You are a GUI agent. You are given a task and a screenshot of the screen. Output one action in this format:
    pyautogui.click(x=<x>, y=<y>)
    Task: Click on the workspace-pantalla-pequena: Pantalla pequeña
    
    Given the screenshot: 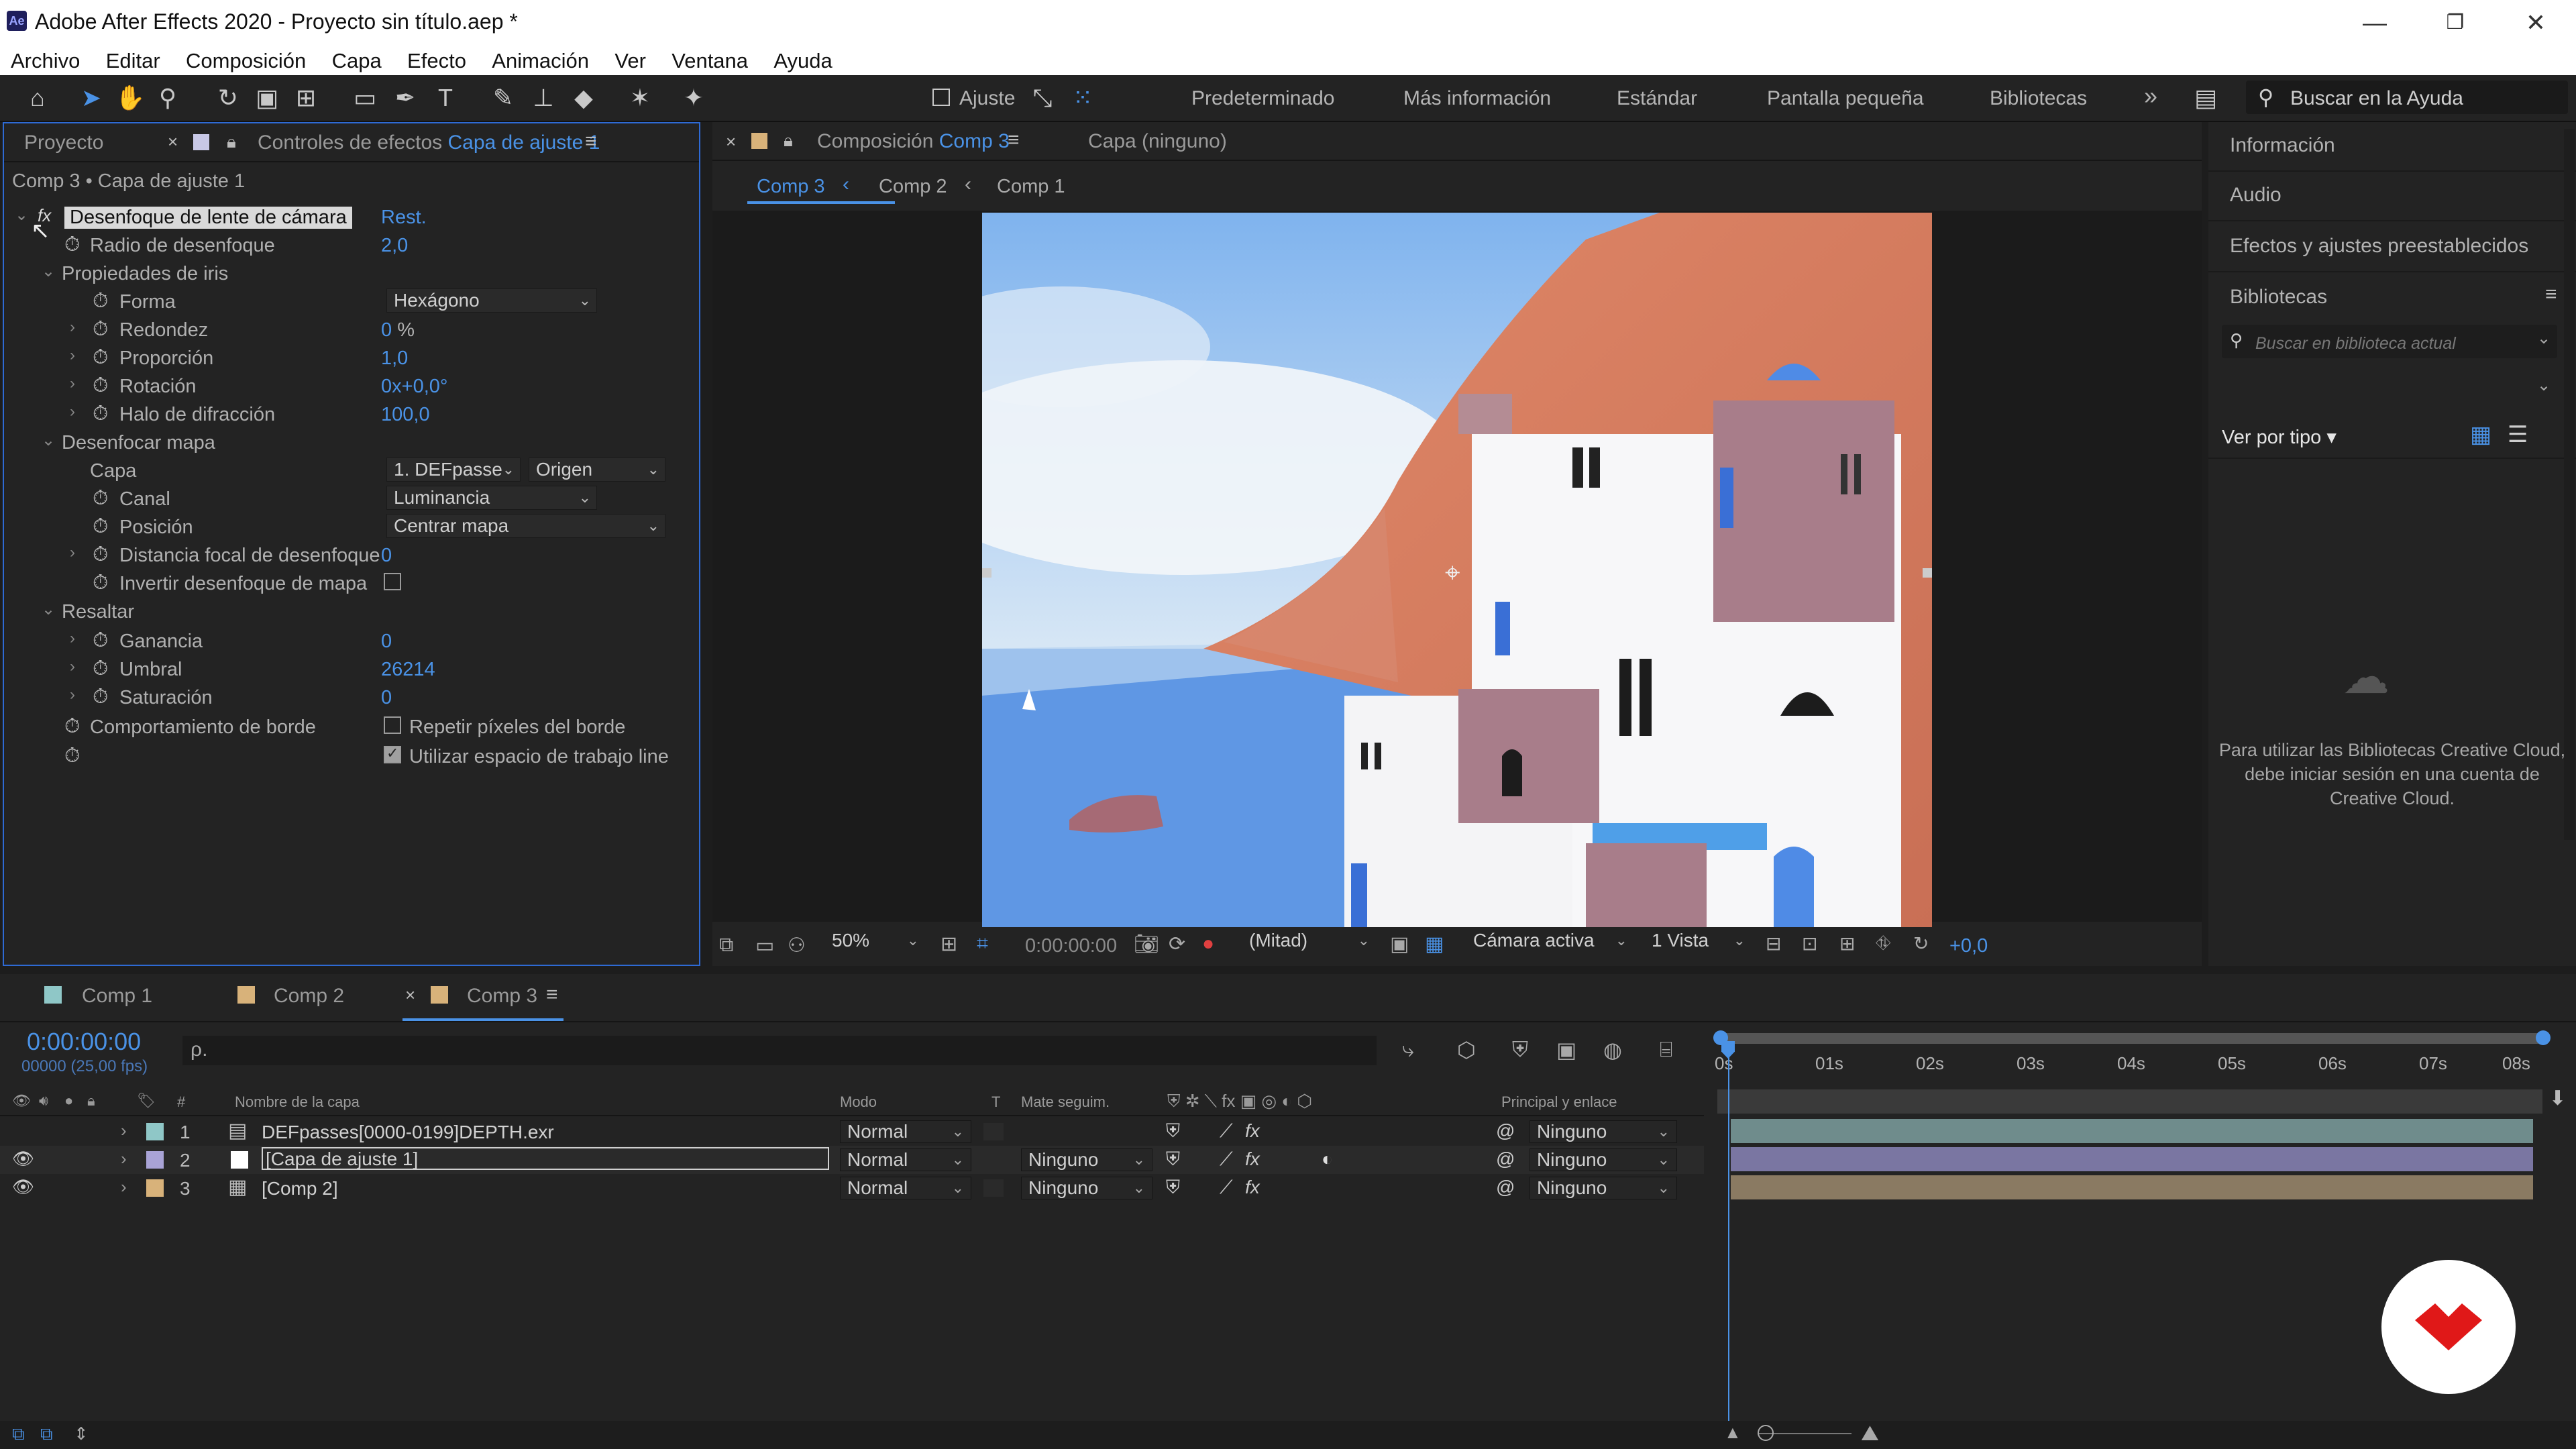 What is the action you would take?
    pyautogui.click(x=1845, y=98)
    